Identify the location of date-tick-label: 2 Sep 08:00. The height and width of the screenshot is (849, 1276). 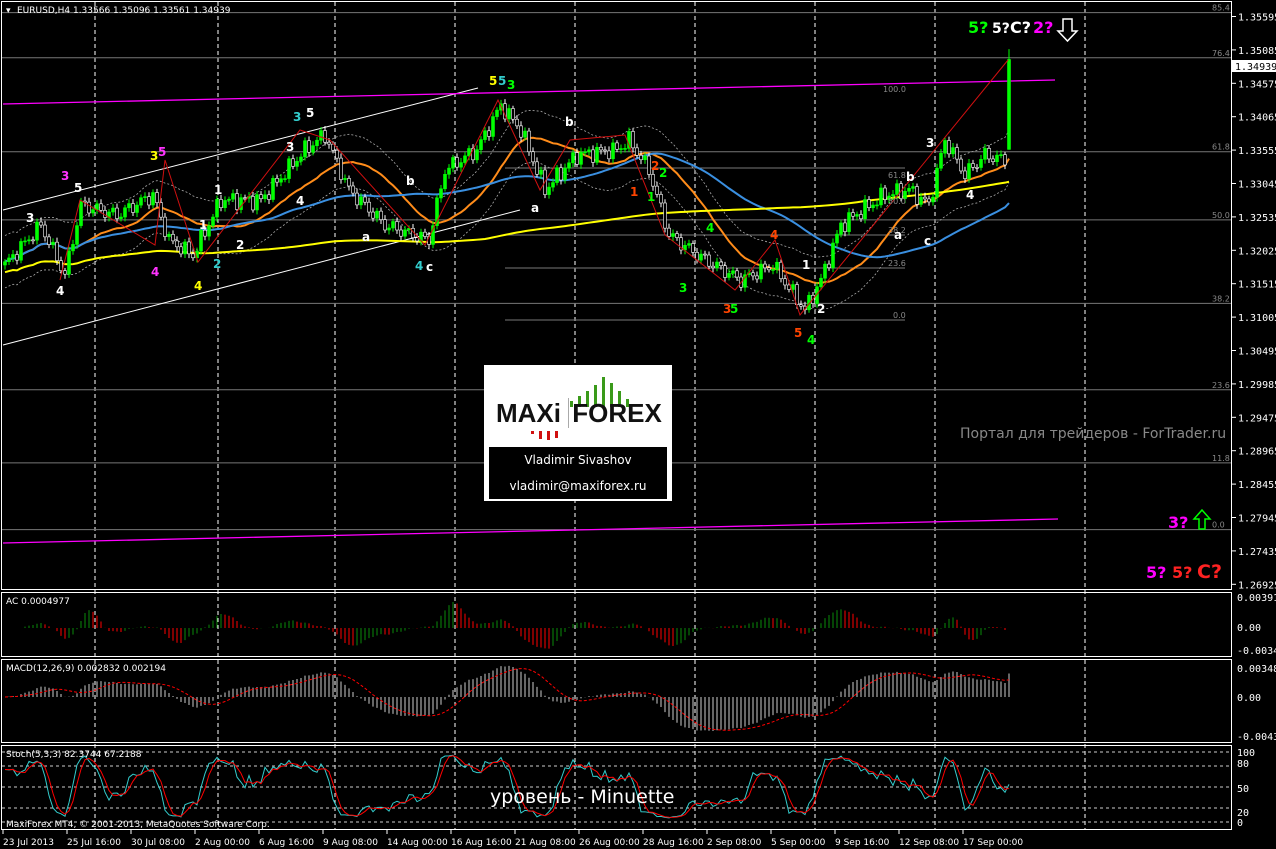
(734, 843).